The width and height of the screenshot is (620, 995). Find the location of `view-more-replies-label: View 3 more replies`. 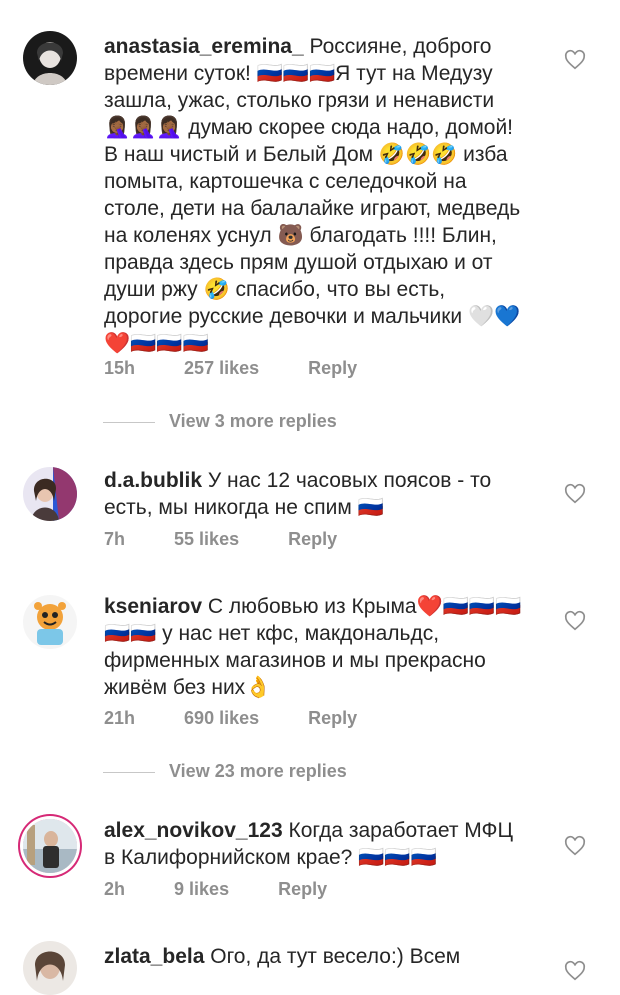

view-more-replies-label: View 3 more replies is located at coordinates (253, 421).